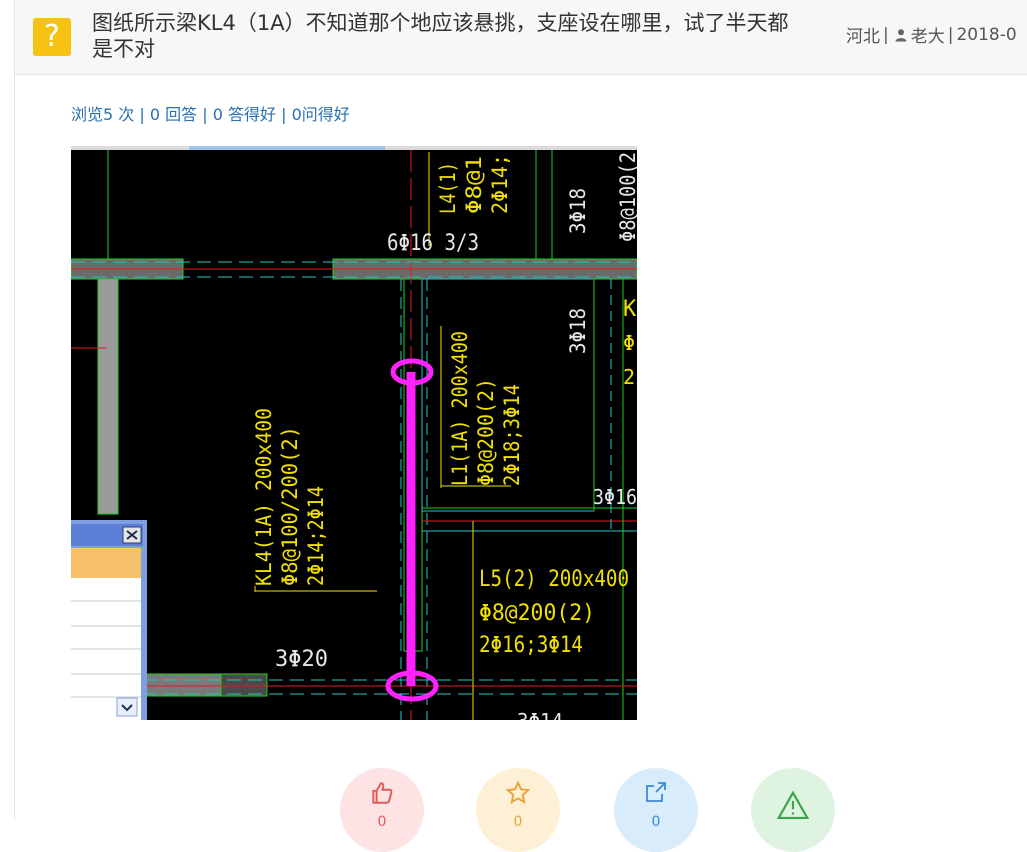  What do you see at coordinates (382, 793) in the screenshot?
I see `thumbs-up-icon` at bounding box center [382, 793].